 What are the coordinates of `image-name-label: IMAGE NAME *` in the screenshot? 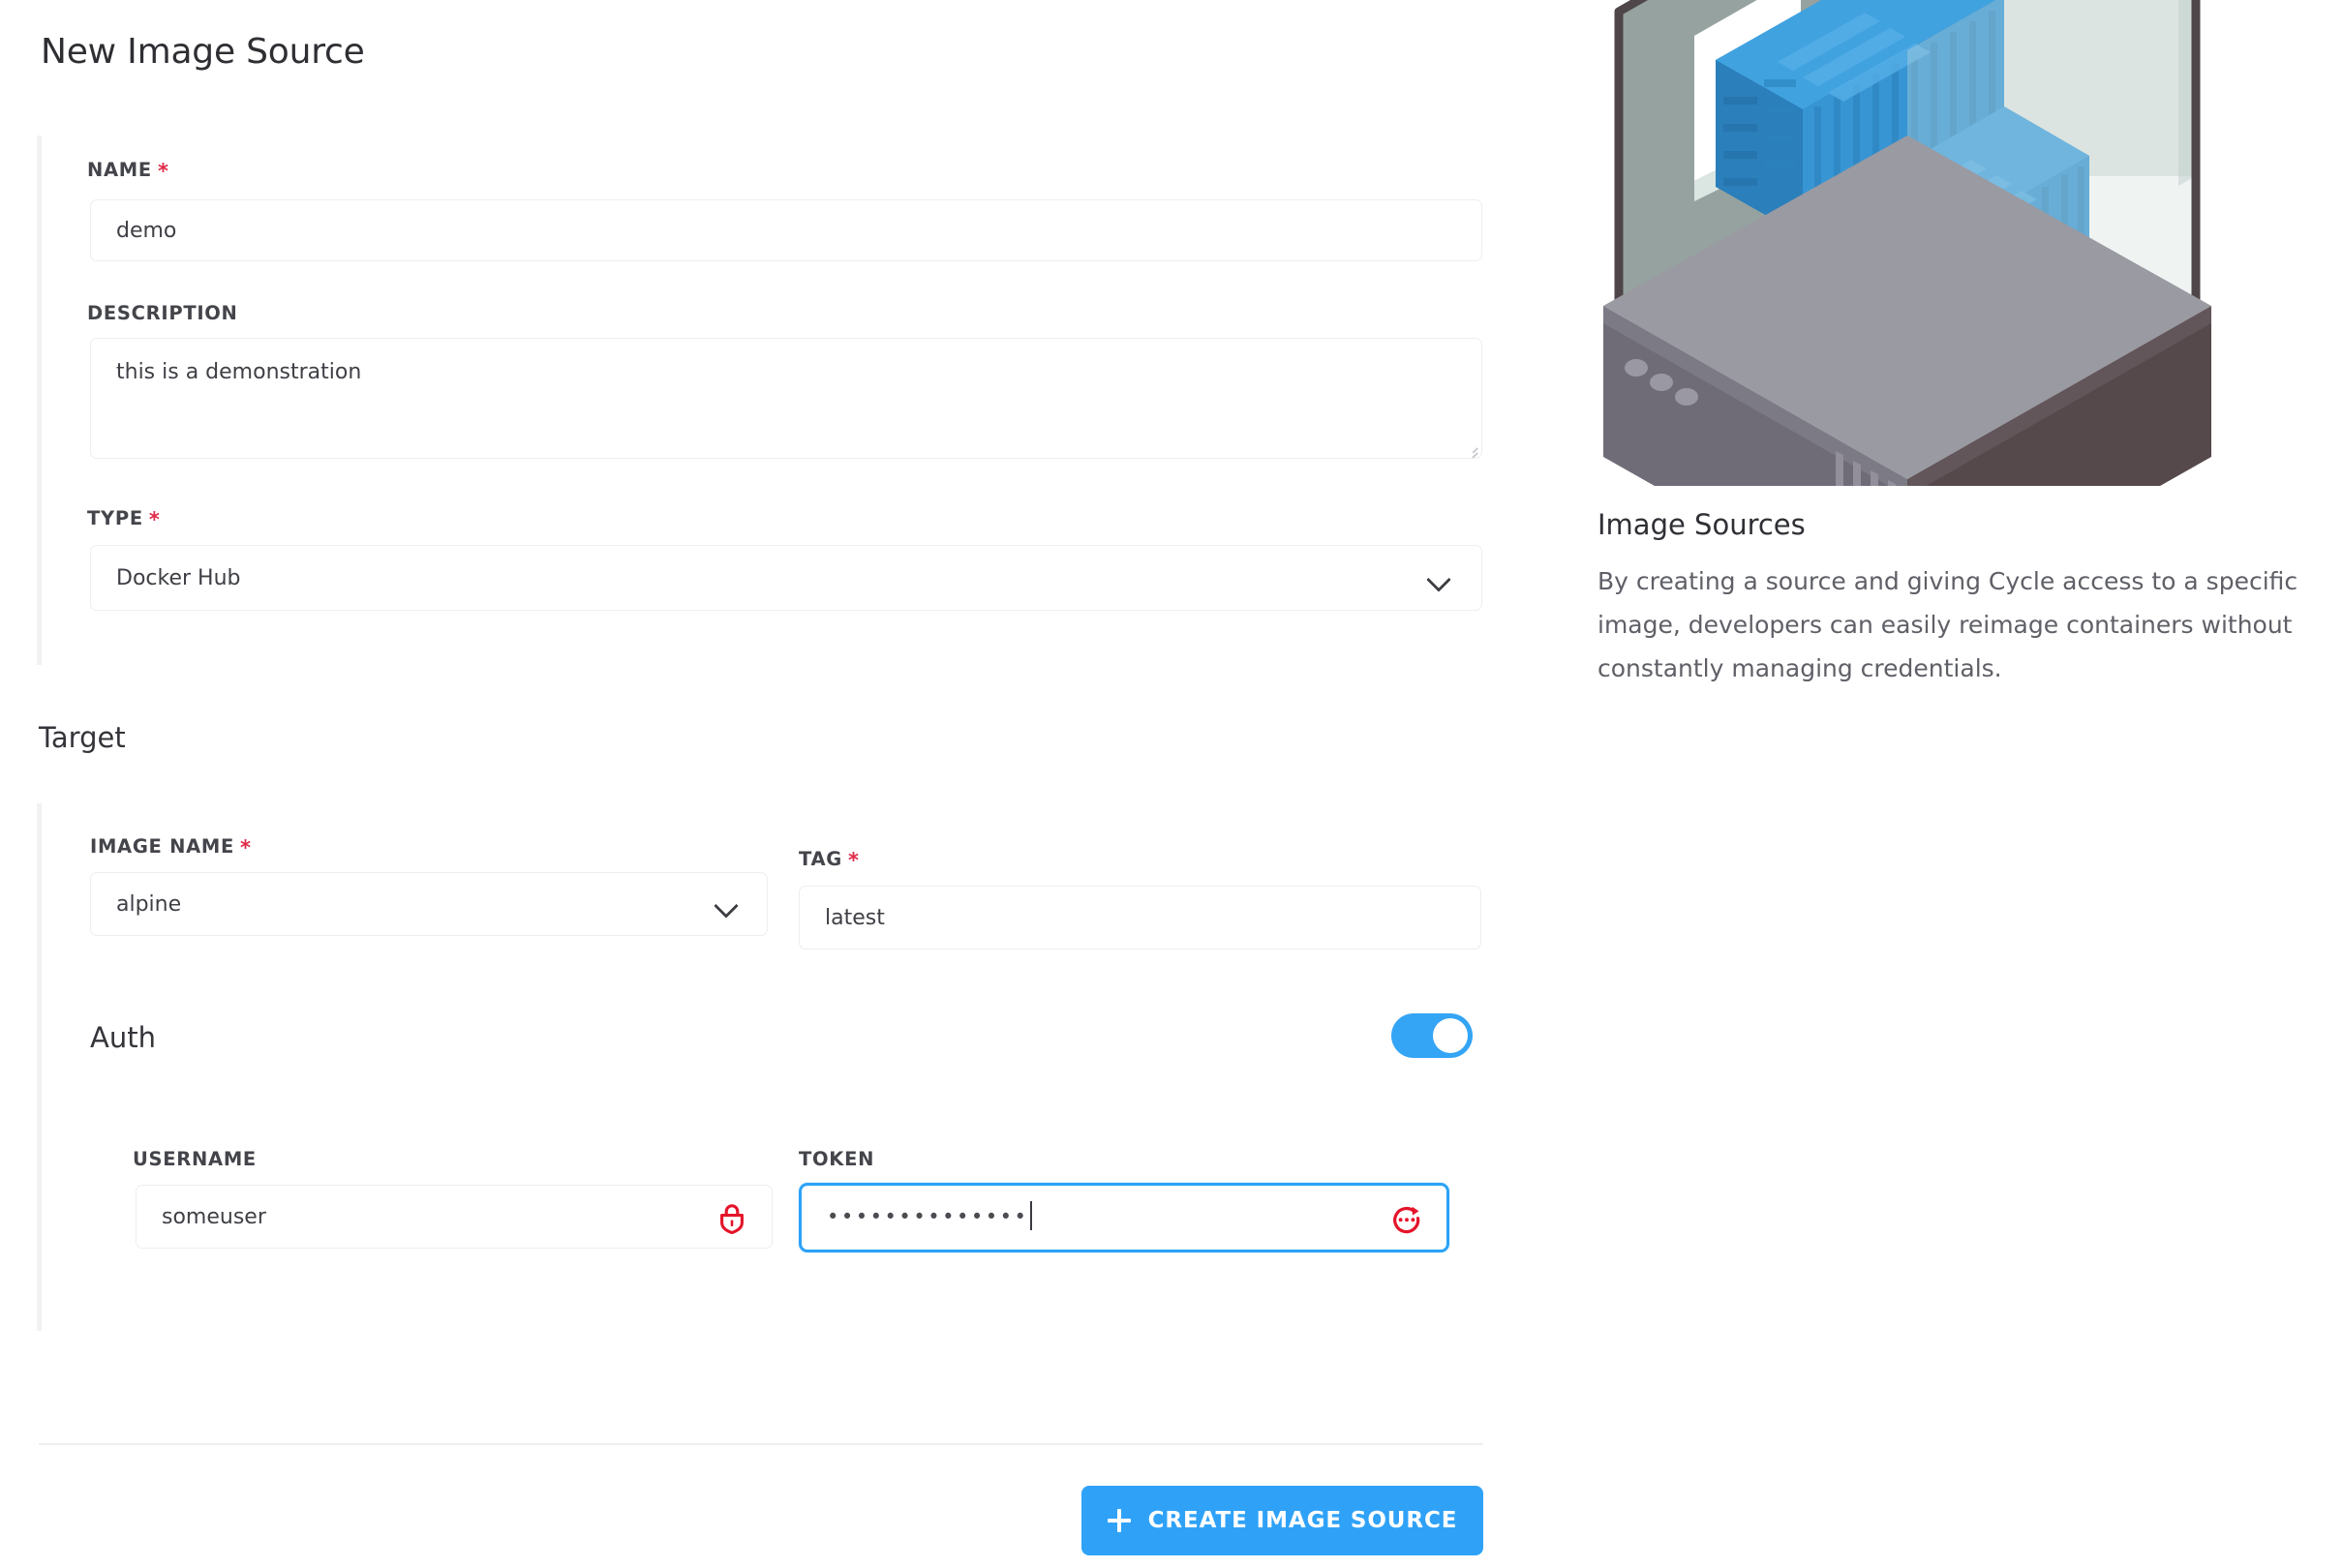 It's located at (171, 846).